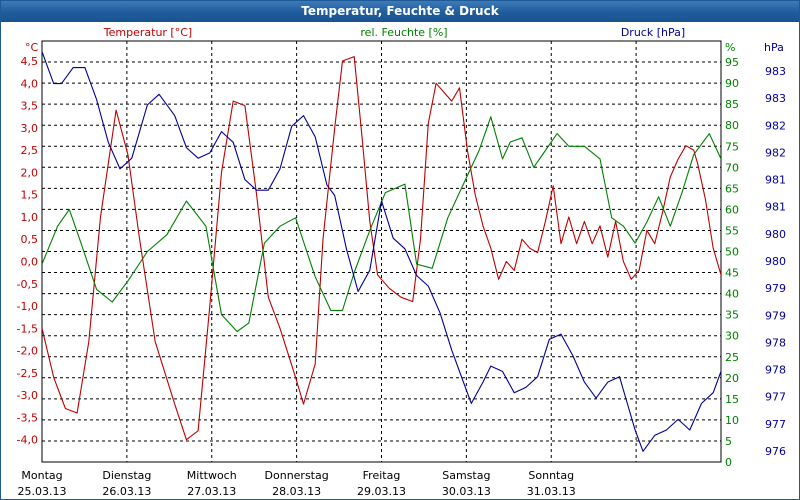 This screenshot has width=800, height=500. I want to click on humidity-tick-label: 50, so click(732, 252).